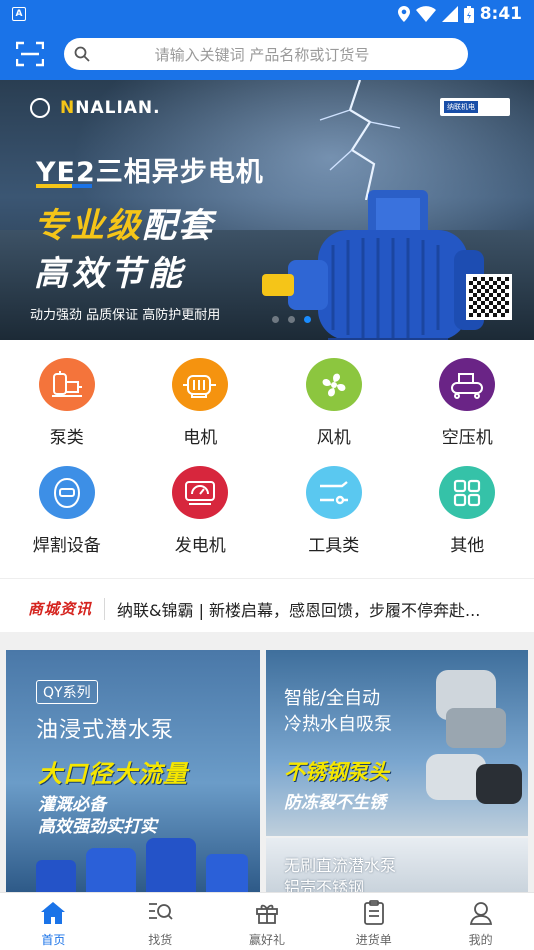 The height and width of the screenshot is (950, 534). I want to click on clock: 8:41, so click(500, 14).